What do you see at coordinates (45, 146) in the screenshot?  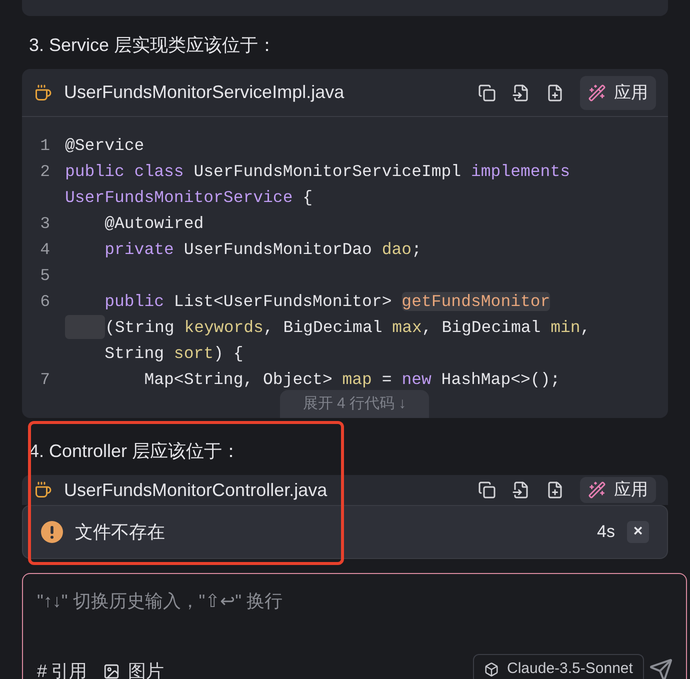 I see `line-number: 1` at bounding box center [45, 146].